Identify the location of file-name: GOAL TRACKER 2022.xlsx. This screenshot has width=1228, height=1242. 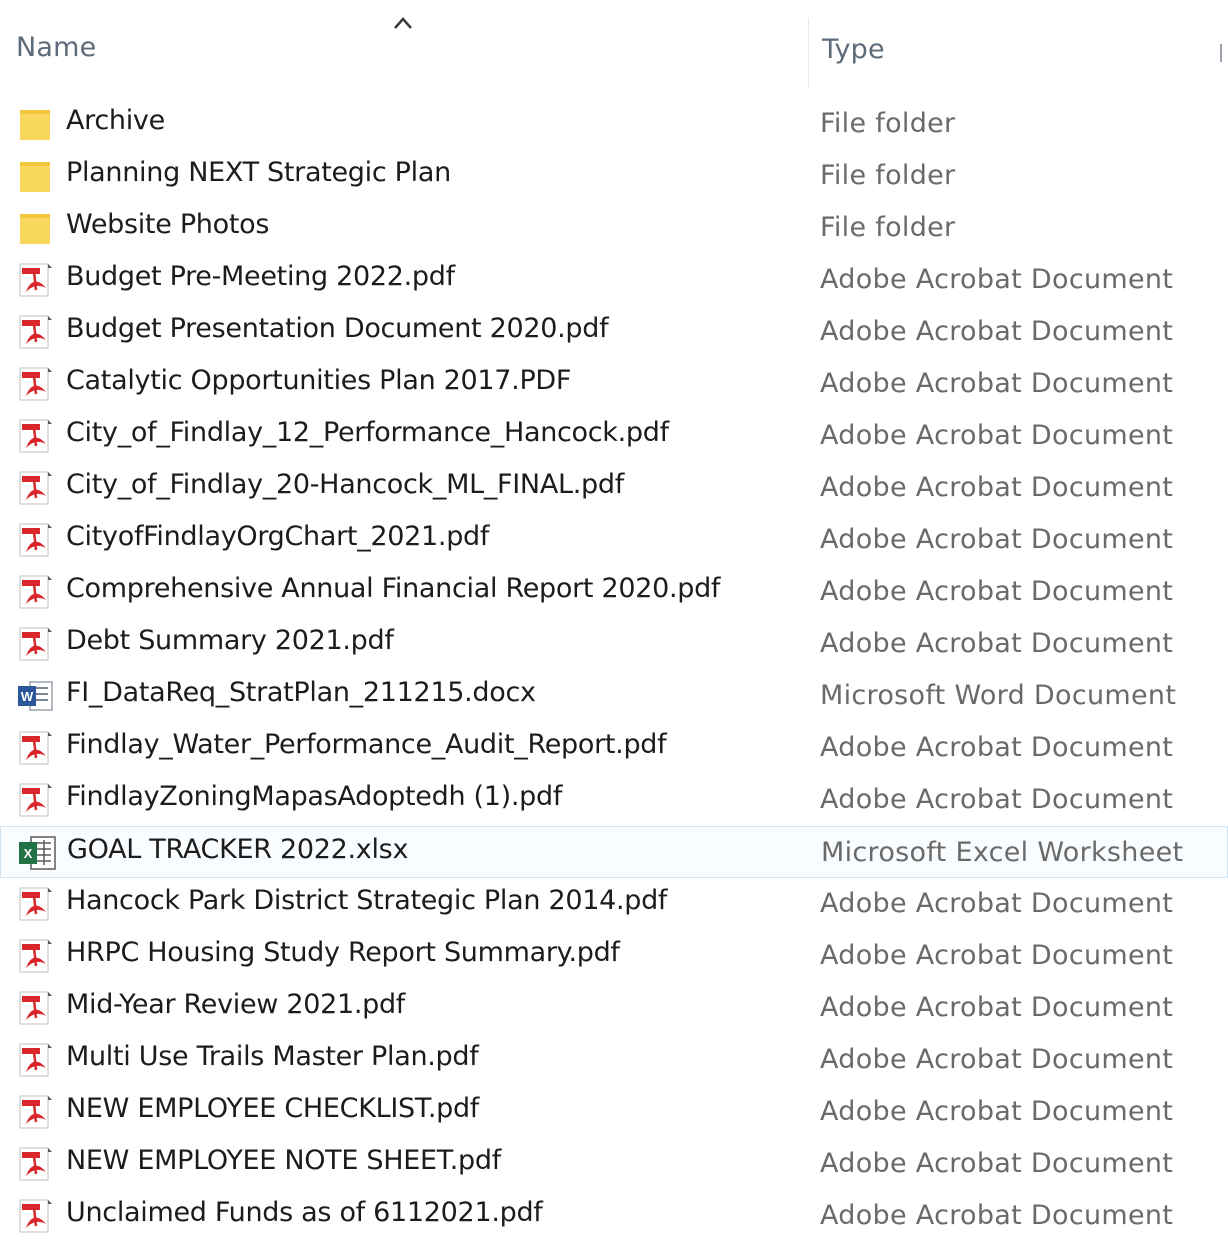
(237, 849).